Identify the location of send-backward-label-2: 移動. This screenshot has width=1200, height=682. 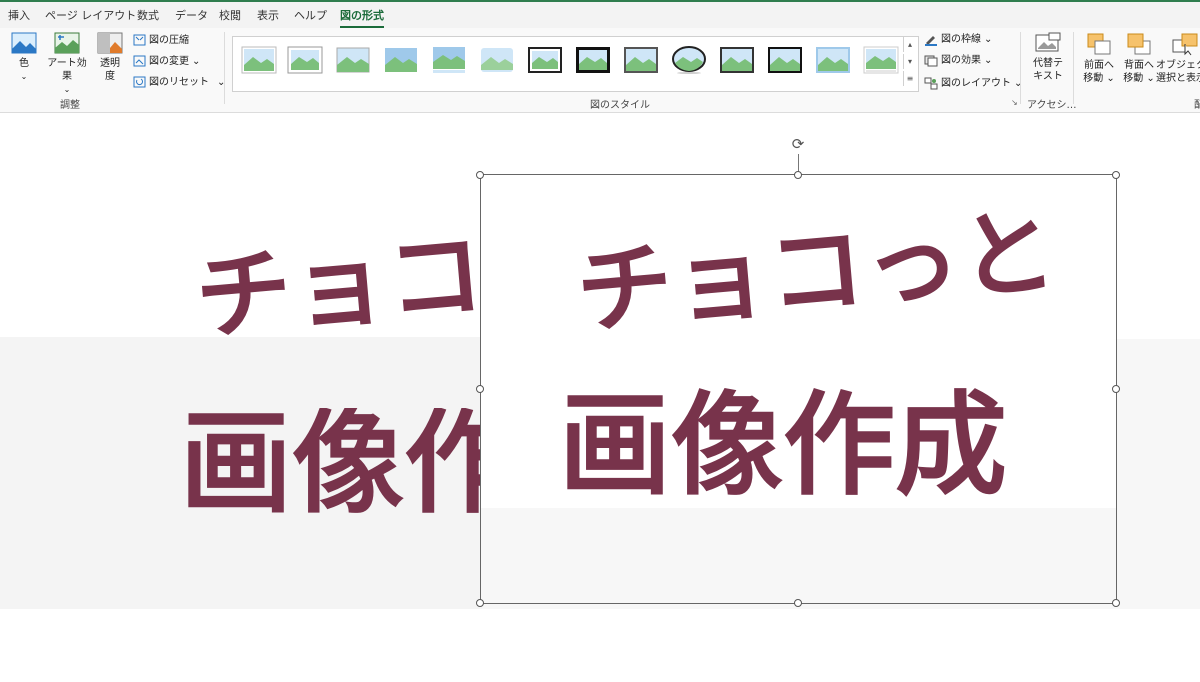
(1133, 78).